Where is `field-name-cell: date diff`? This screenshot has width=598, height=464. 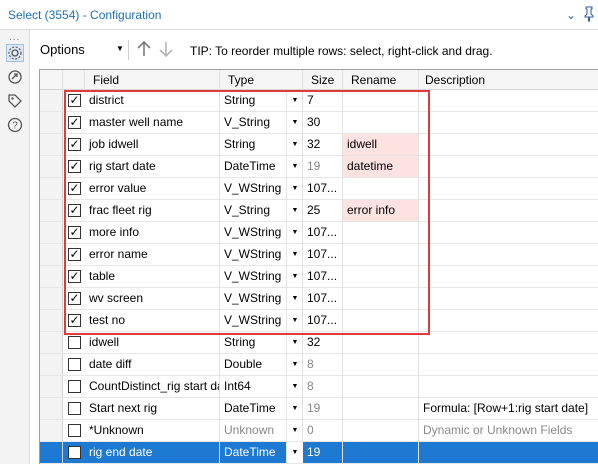 field-name-cell: date diff is located at coordinates (152, 364).